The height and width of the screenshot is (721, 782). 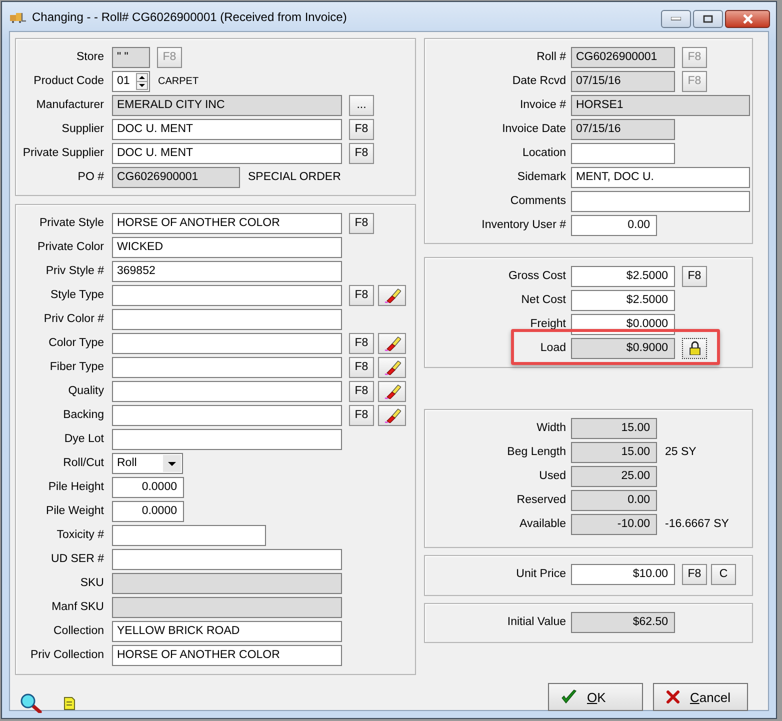 What do you see at coordinates (542, 524) in the screenshot?
I see `field-label: Available` at bounding box center [542, 524].